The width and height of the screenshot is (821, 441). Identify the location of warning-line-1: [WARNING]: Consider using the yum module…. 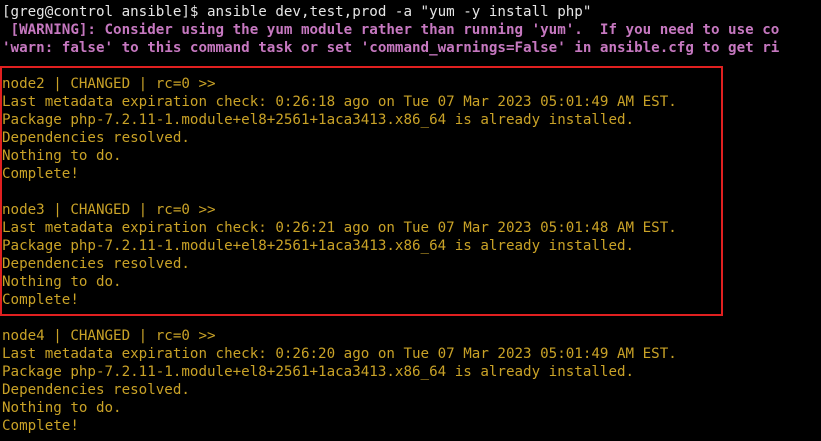
(391, 30).